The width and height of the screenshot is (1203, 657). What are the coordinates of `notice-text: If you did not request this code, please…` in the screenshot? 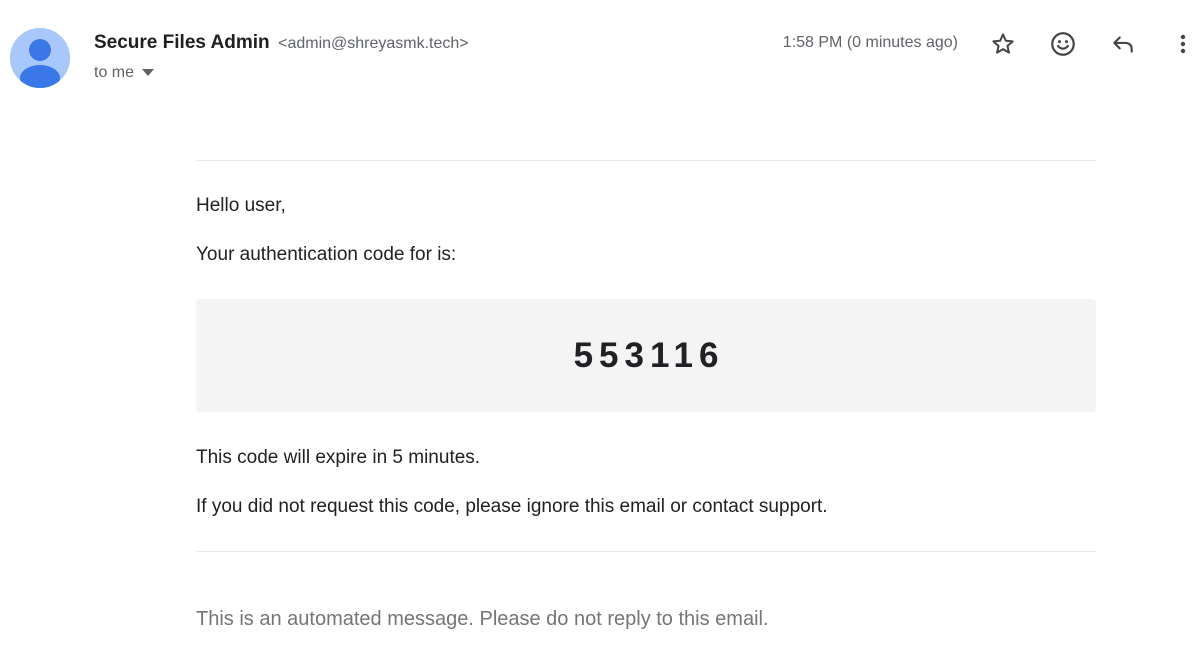 It's located at (512, 506).